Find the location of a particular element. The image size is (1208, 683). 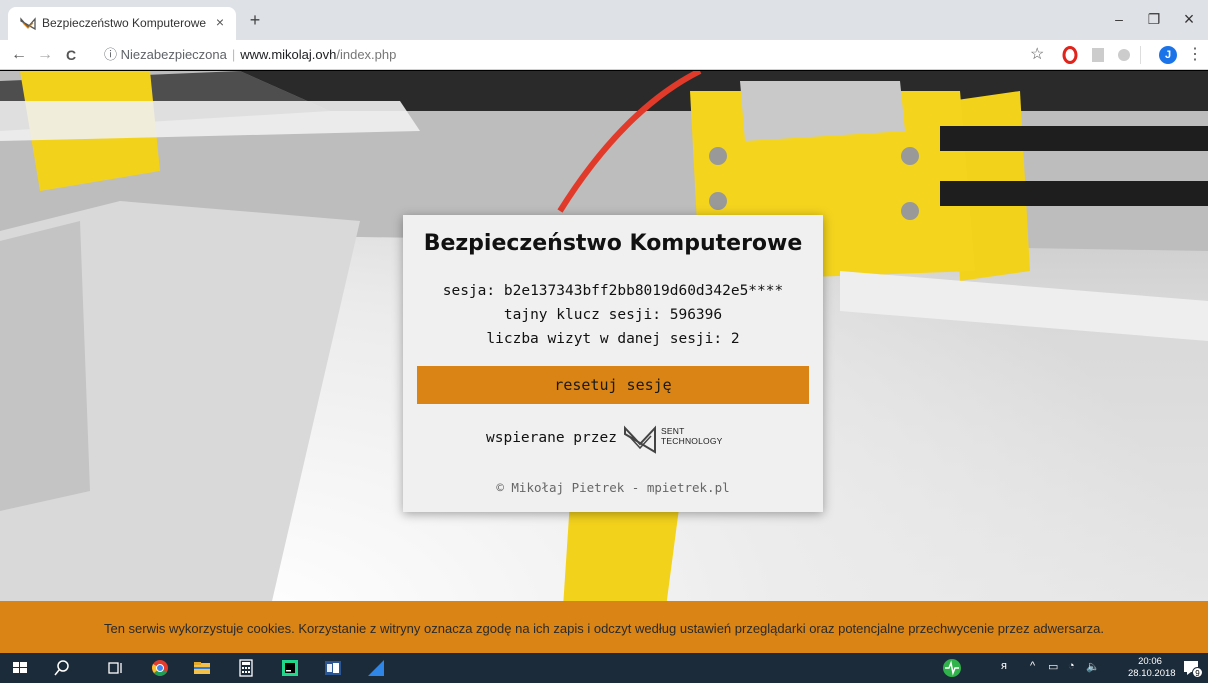

action-center-icon: 9 is located at coordinates (1192, 668).